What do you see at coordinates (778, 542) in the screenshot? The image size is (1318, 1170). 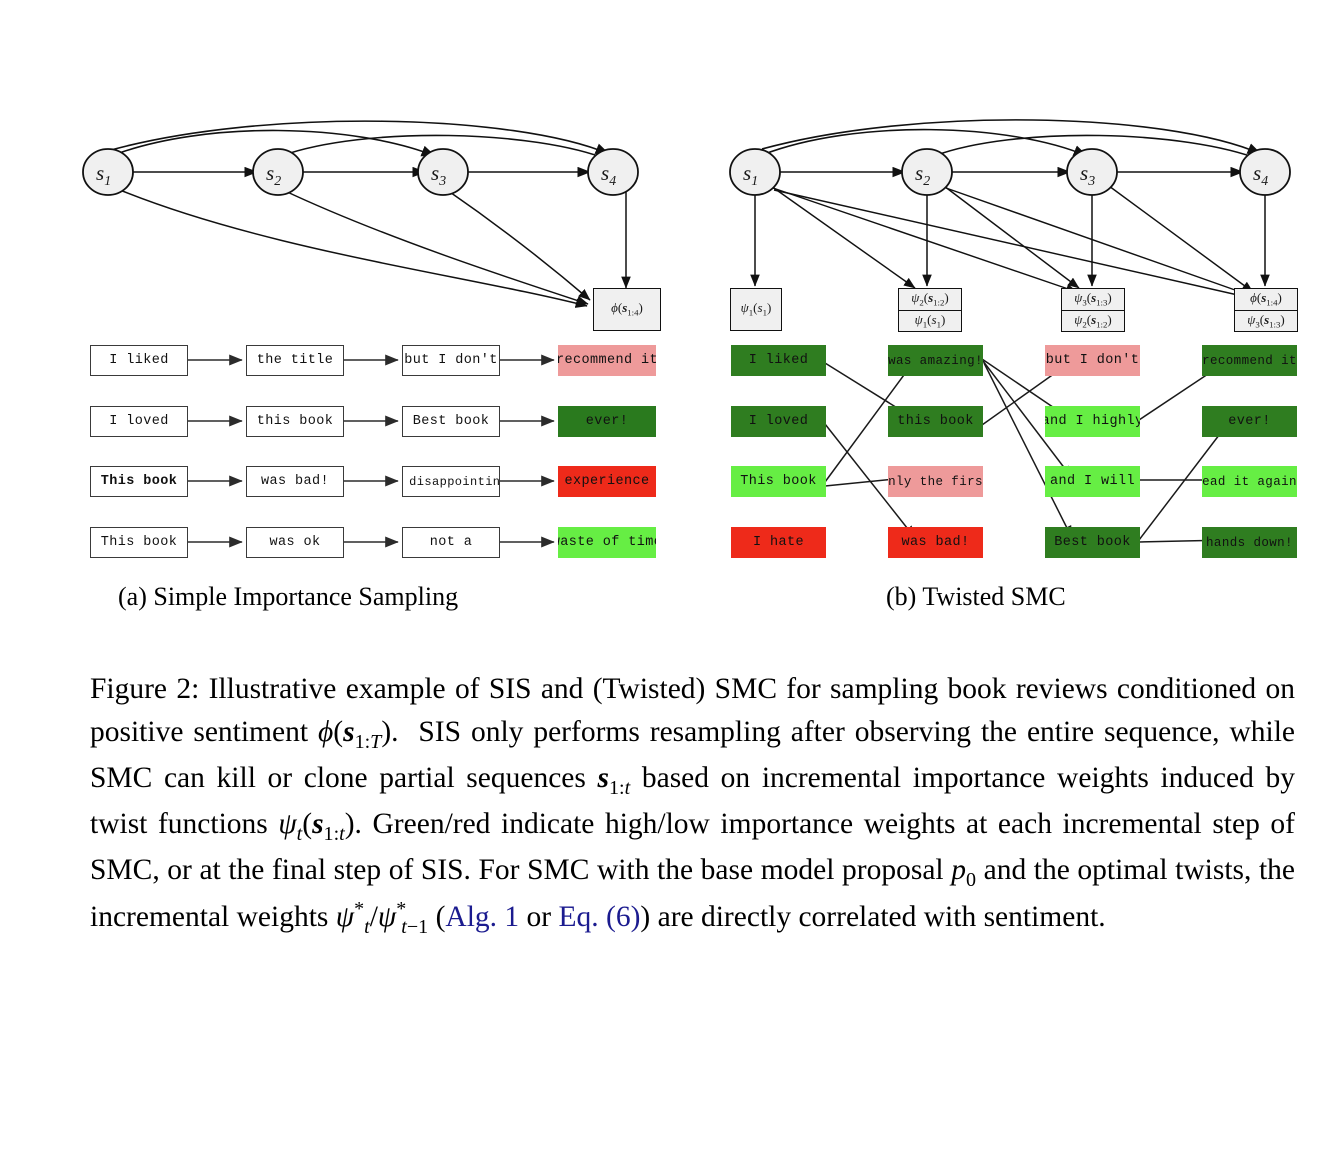 I see `token-box: I hate` at bounding box center [778, 542].